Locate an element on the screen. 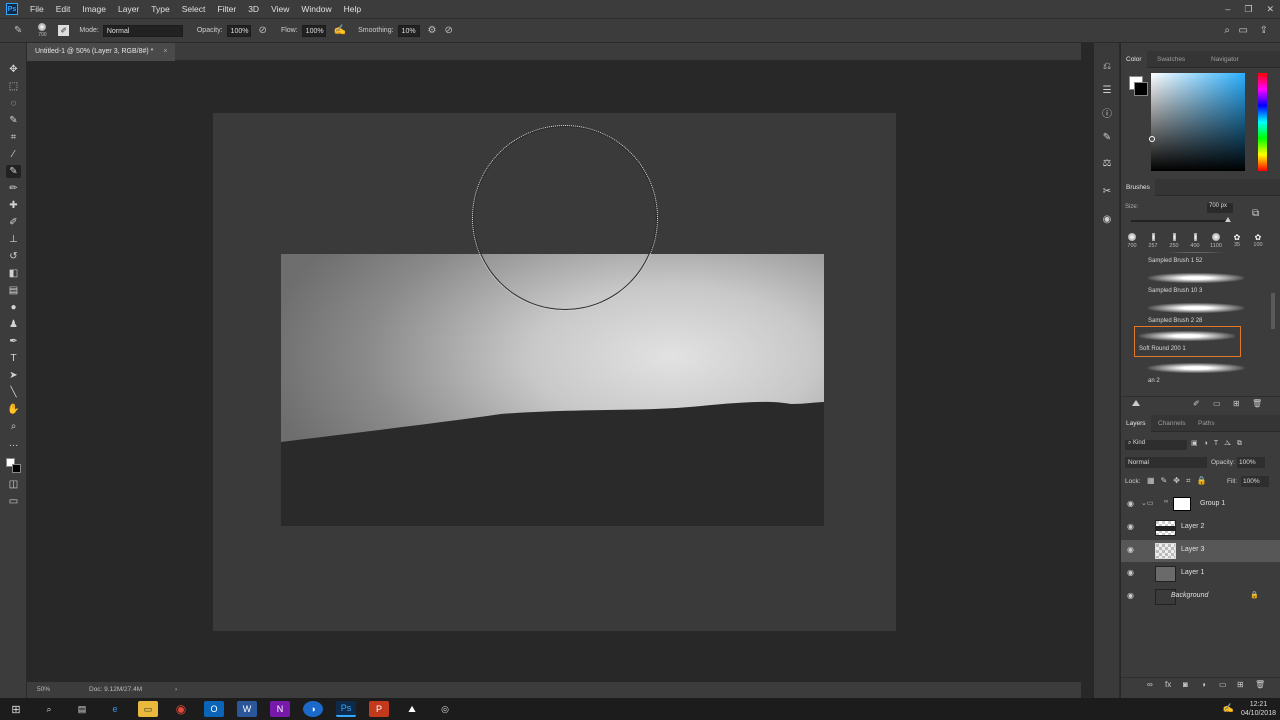 The height and width of the screenshot is (720, 1280). toggle-brush-settings-icon: ✐ is located at coordinates (1196, 403).